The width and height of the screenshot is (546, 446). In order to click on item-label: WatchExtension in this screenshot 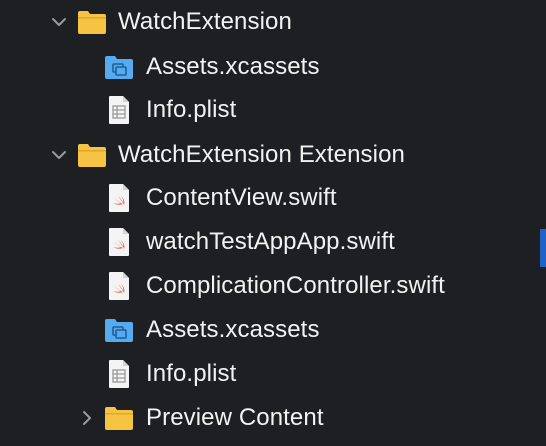, I will do `click(205, 21)`.